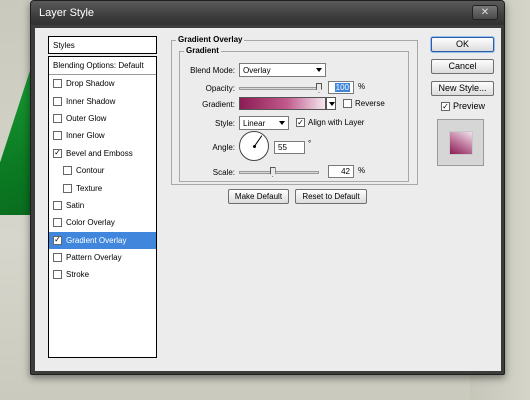  I want to click on make-default-label: Make Default, so click(258, 196).